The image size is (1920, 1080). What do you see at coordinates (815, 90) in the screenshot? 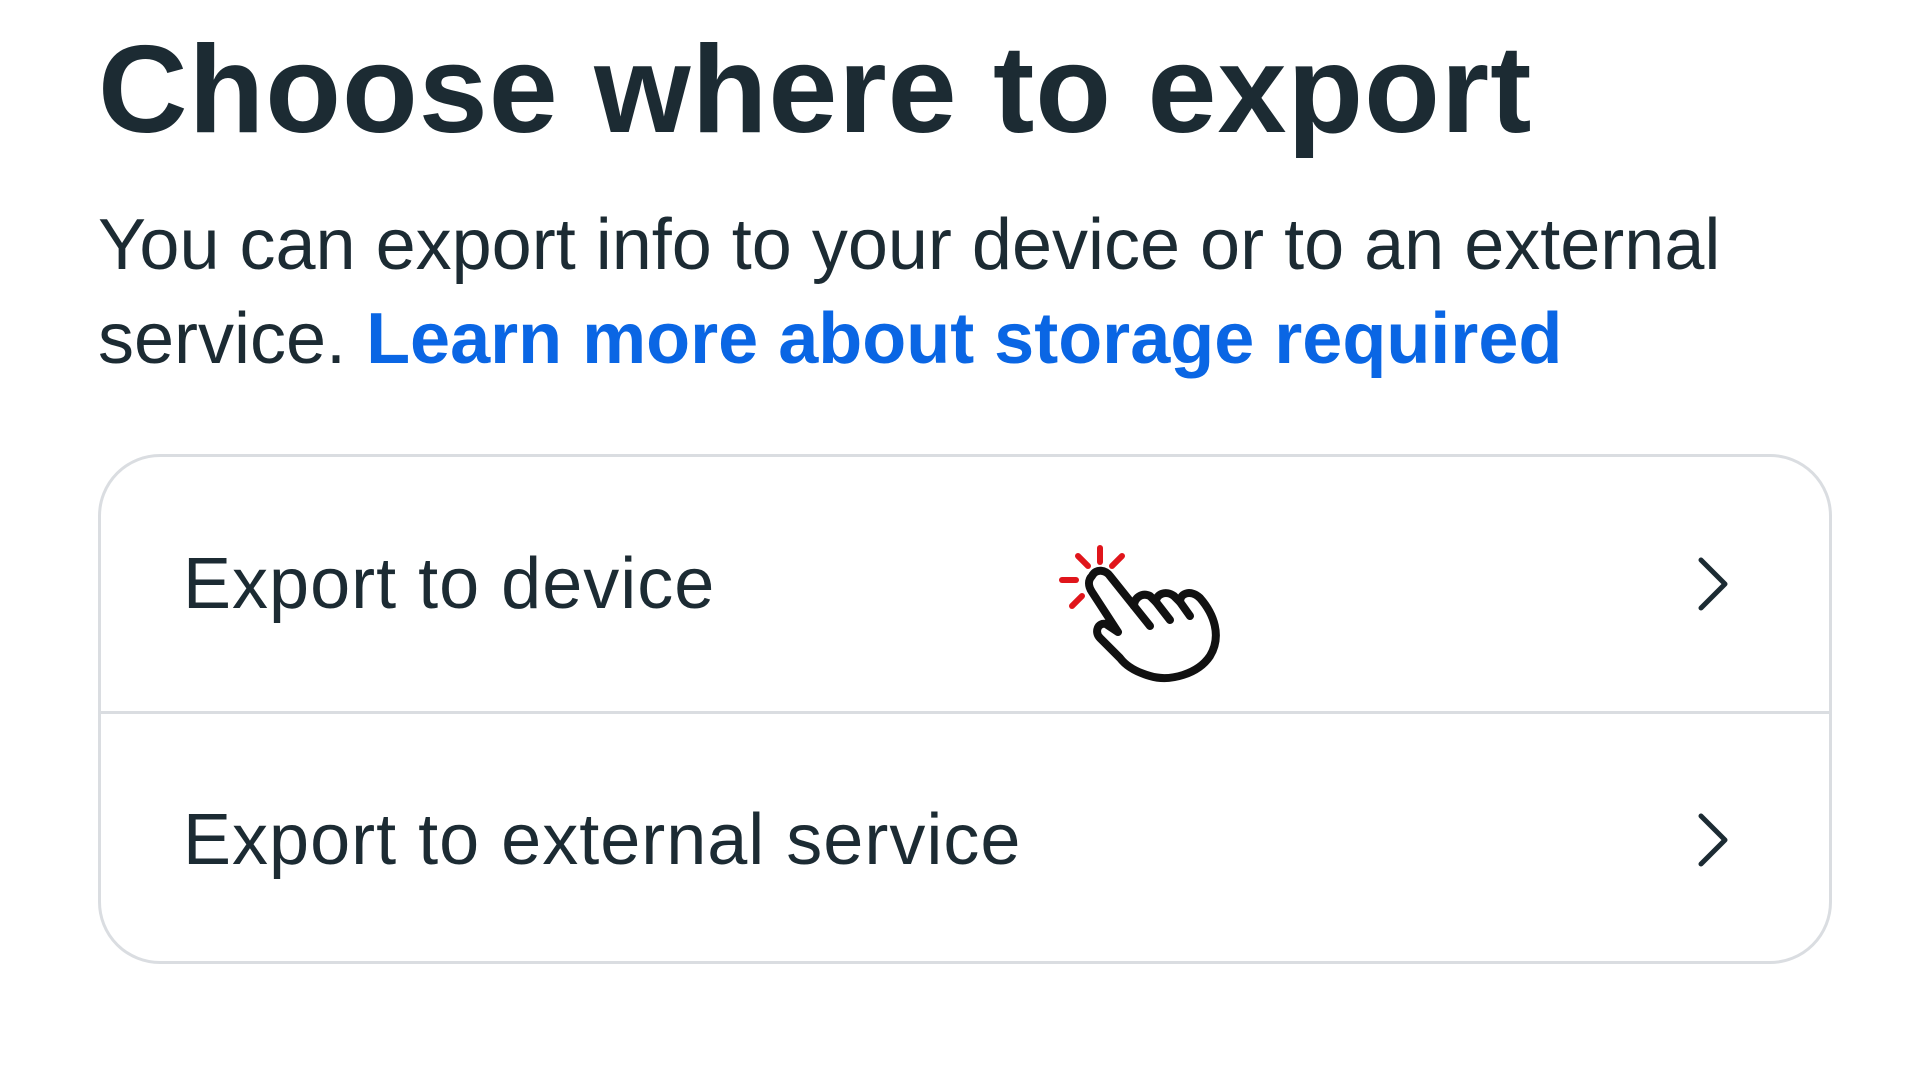
I see `page-title: Choose where to export` at bounding box center [815, 90].